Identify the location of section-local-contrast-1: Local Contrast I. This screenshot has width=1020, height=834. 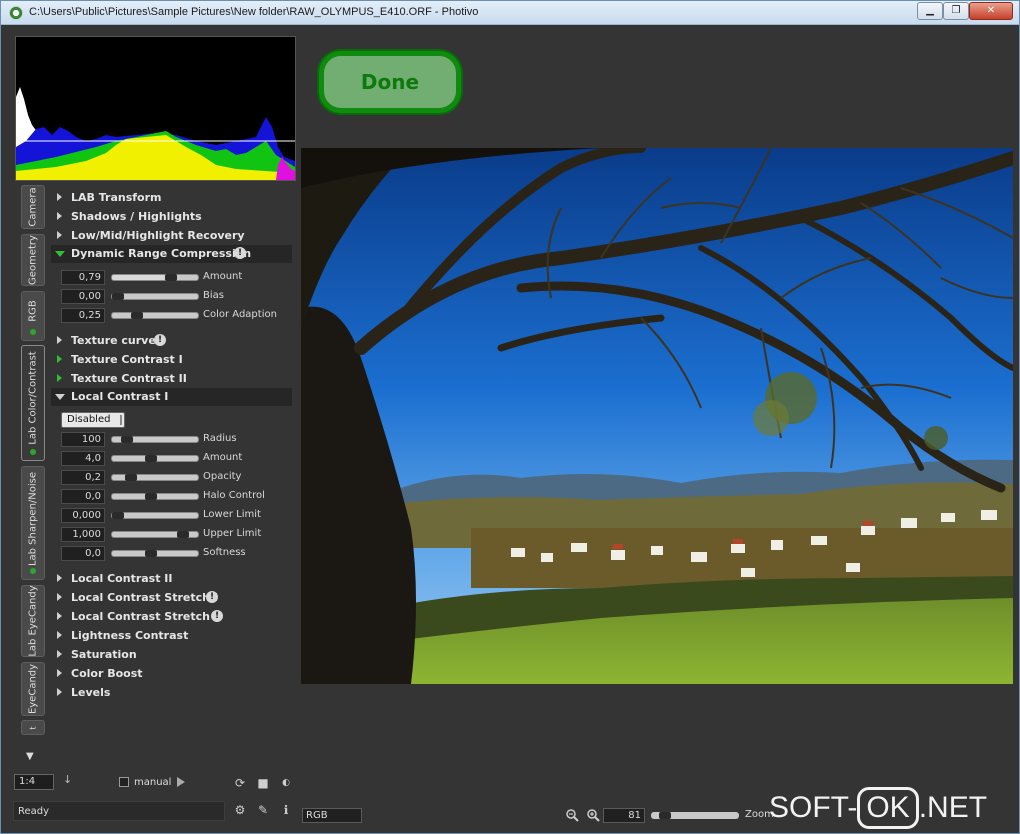
(171, 397).